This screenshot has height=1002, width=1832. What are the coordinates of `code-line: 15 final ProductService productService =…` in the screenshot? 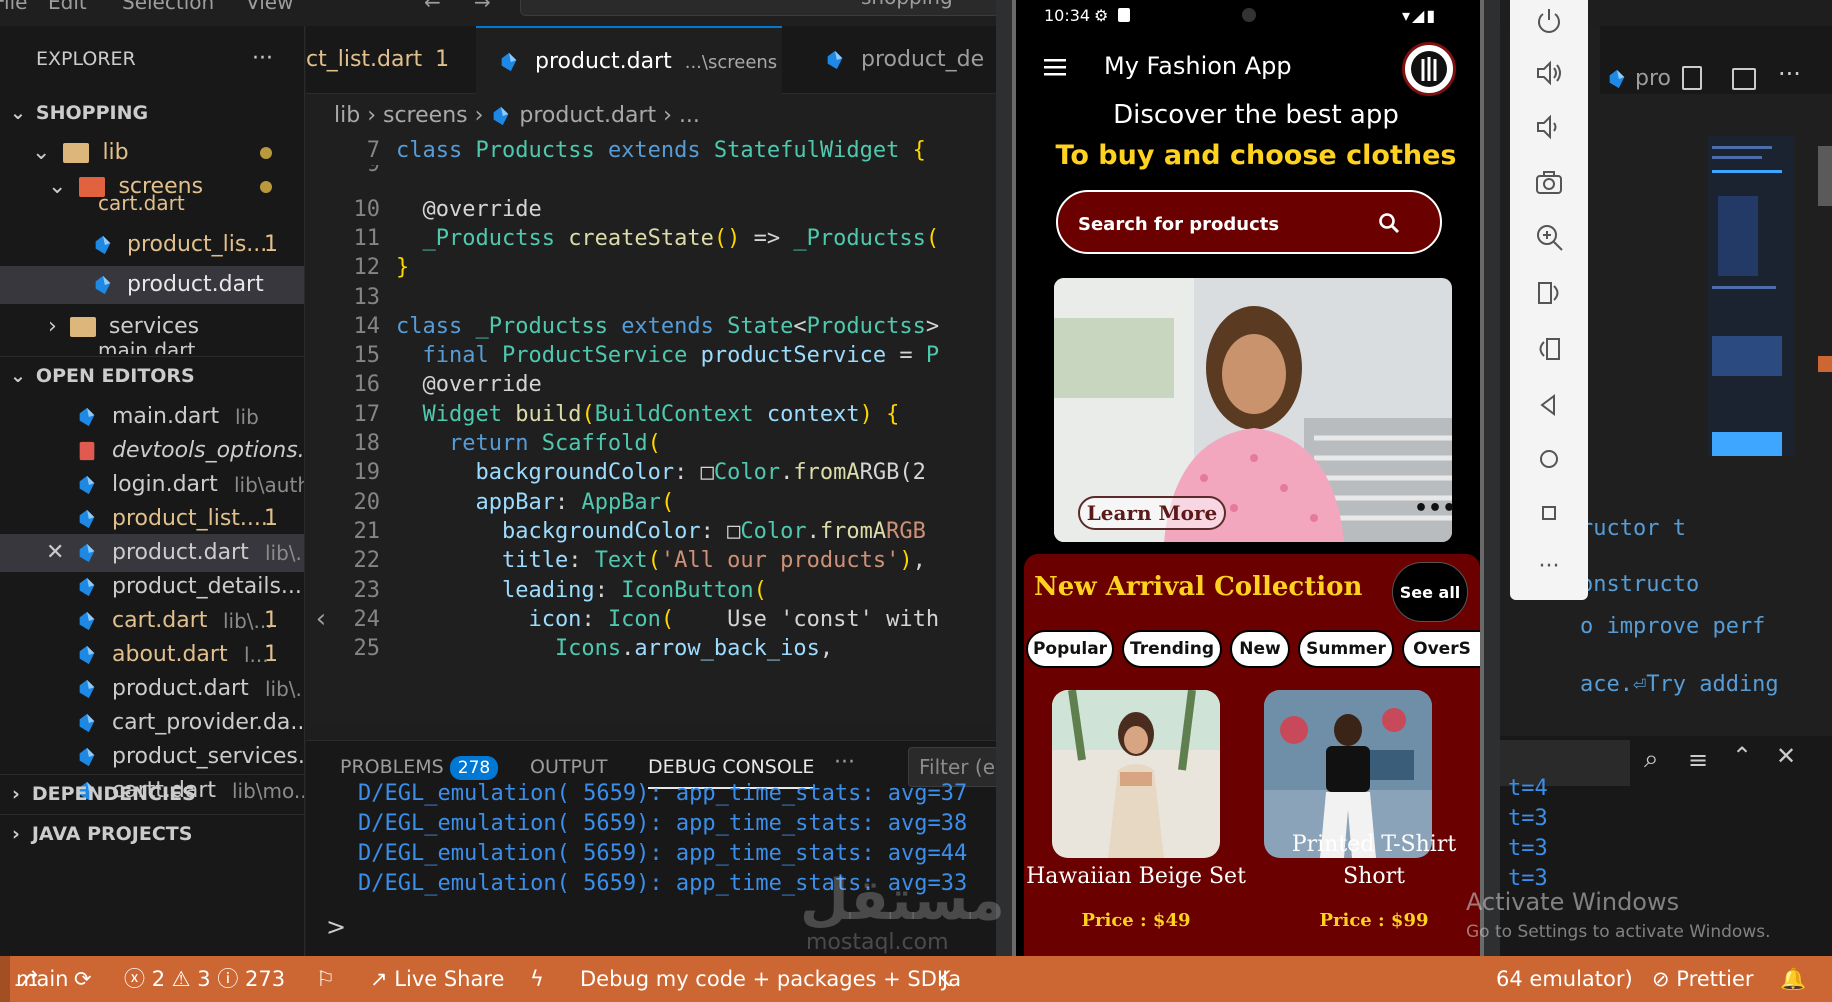 It's located at (623, 355).